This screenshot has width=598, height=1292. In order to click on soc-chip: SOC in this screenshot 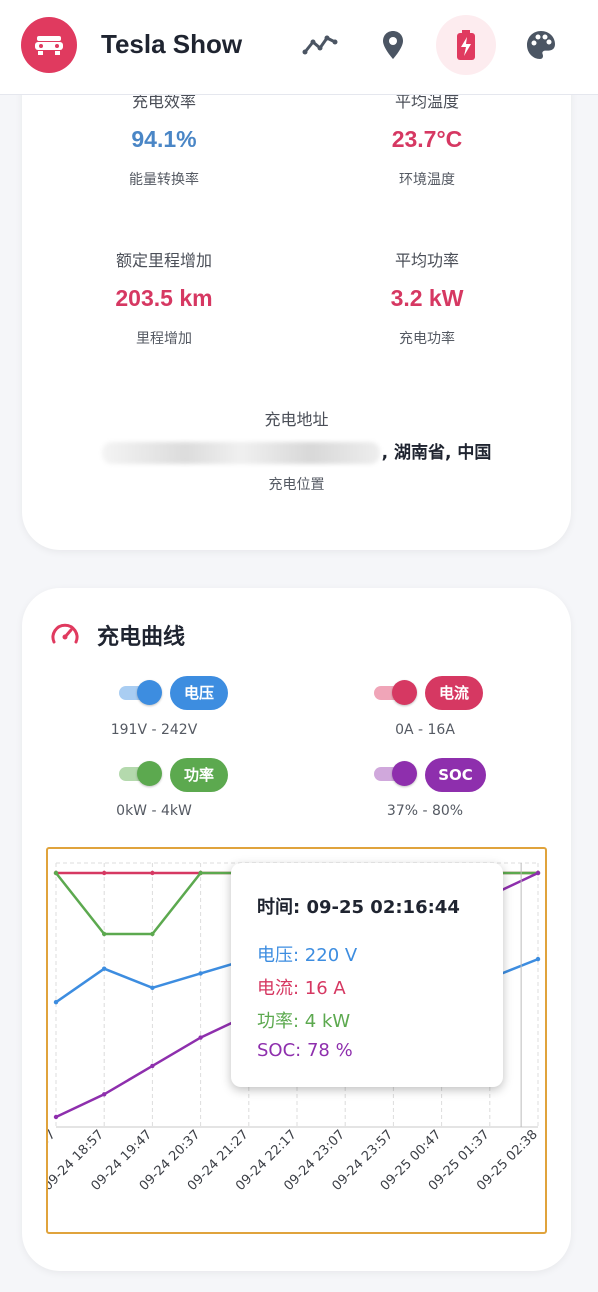, I will do `click(455, 775)`.